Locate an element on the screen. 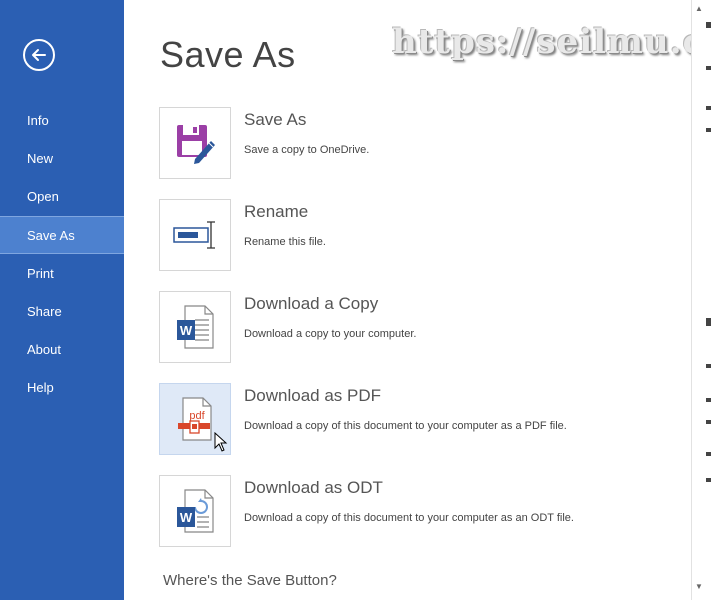 Image resolution: width=711 pixels, height=600 pixels. option-title: Rename is located at coordinates (276, 211).